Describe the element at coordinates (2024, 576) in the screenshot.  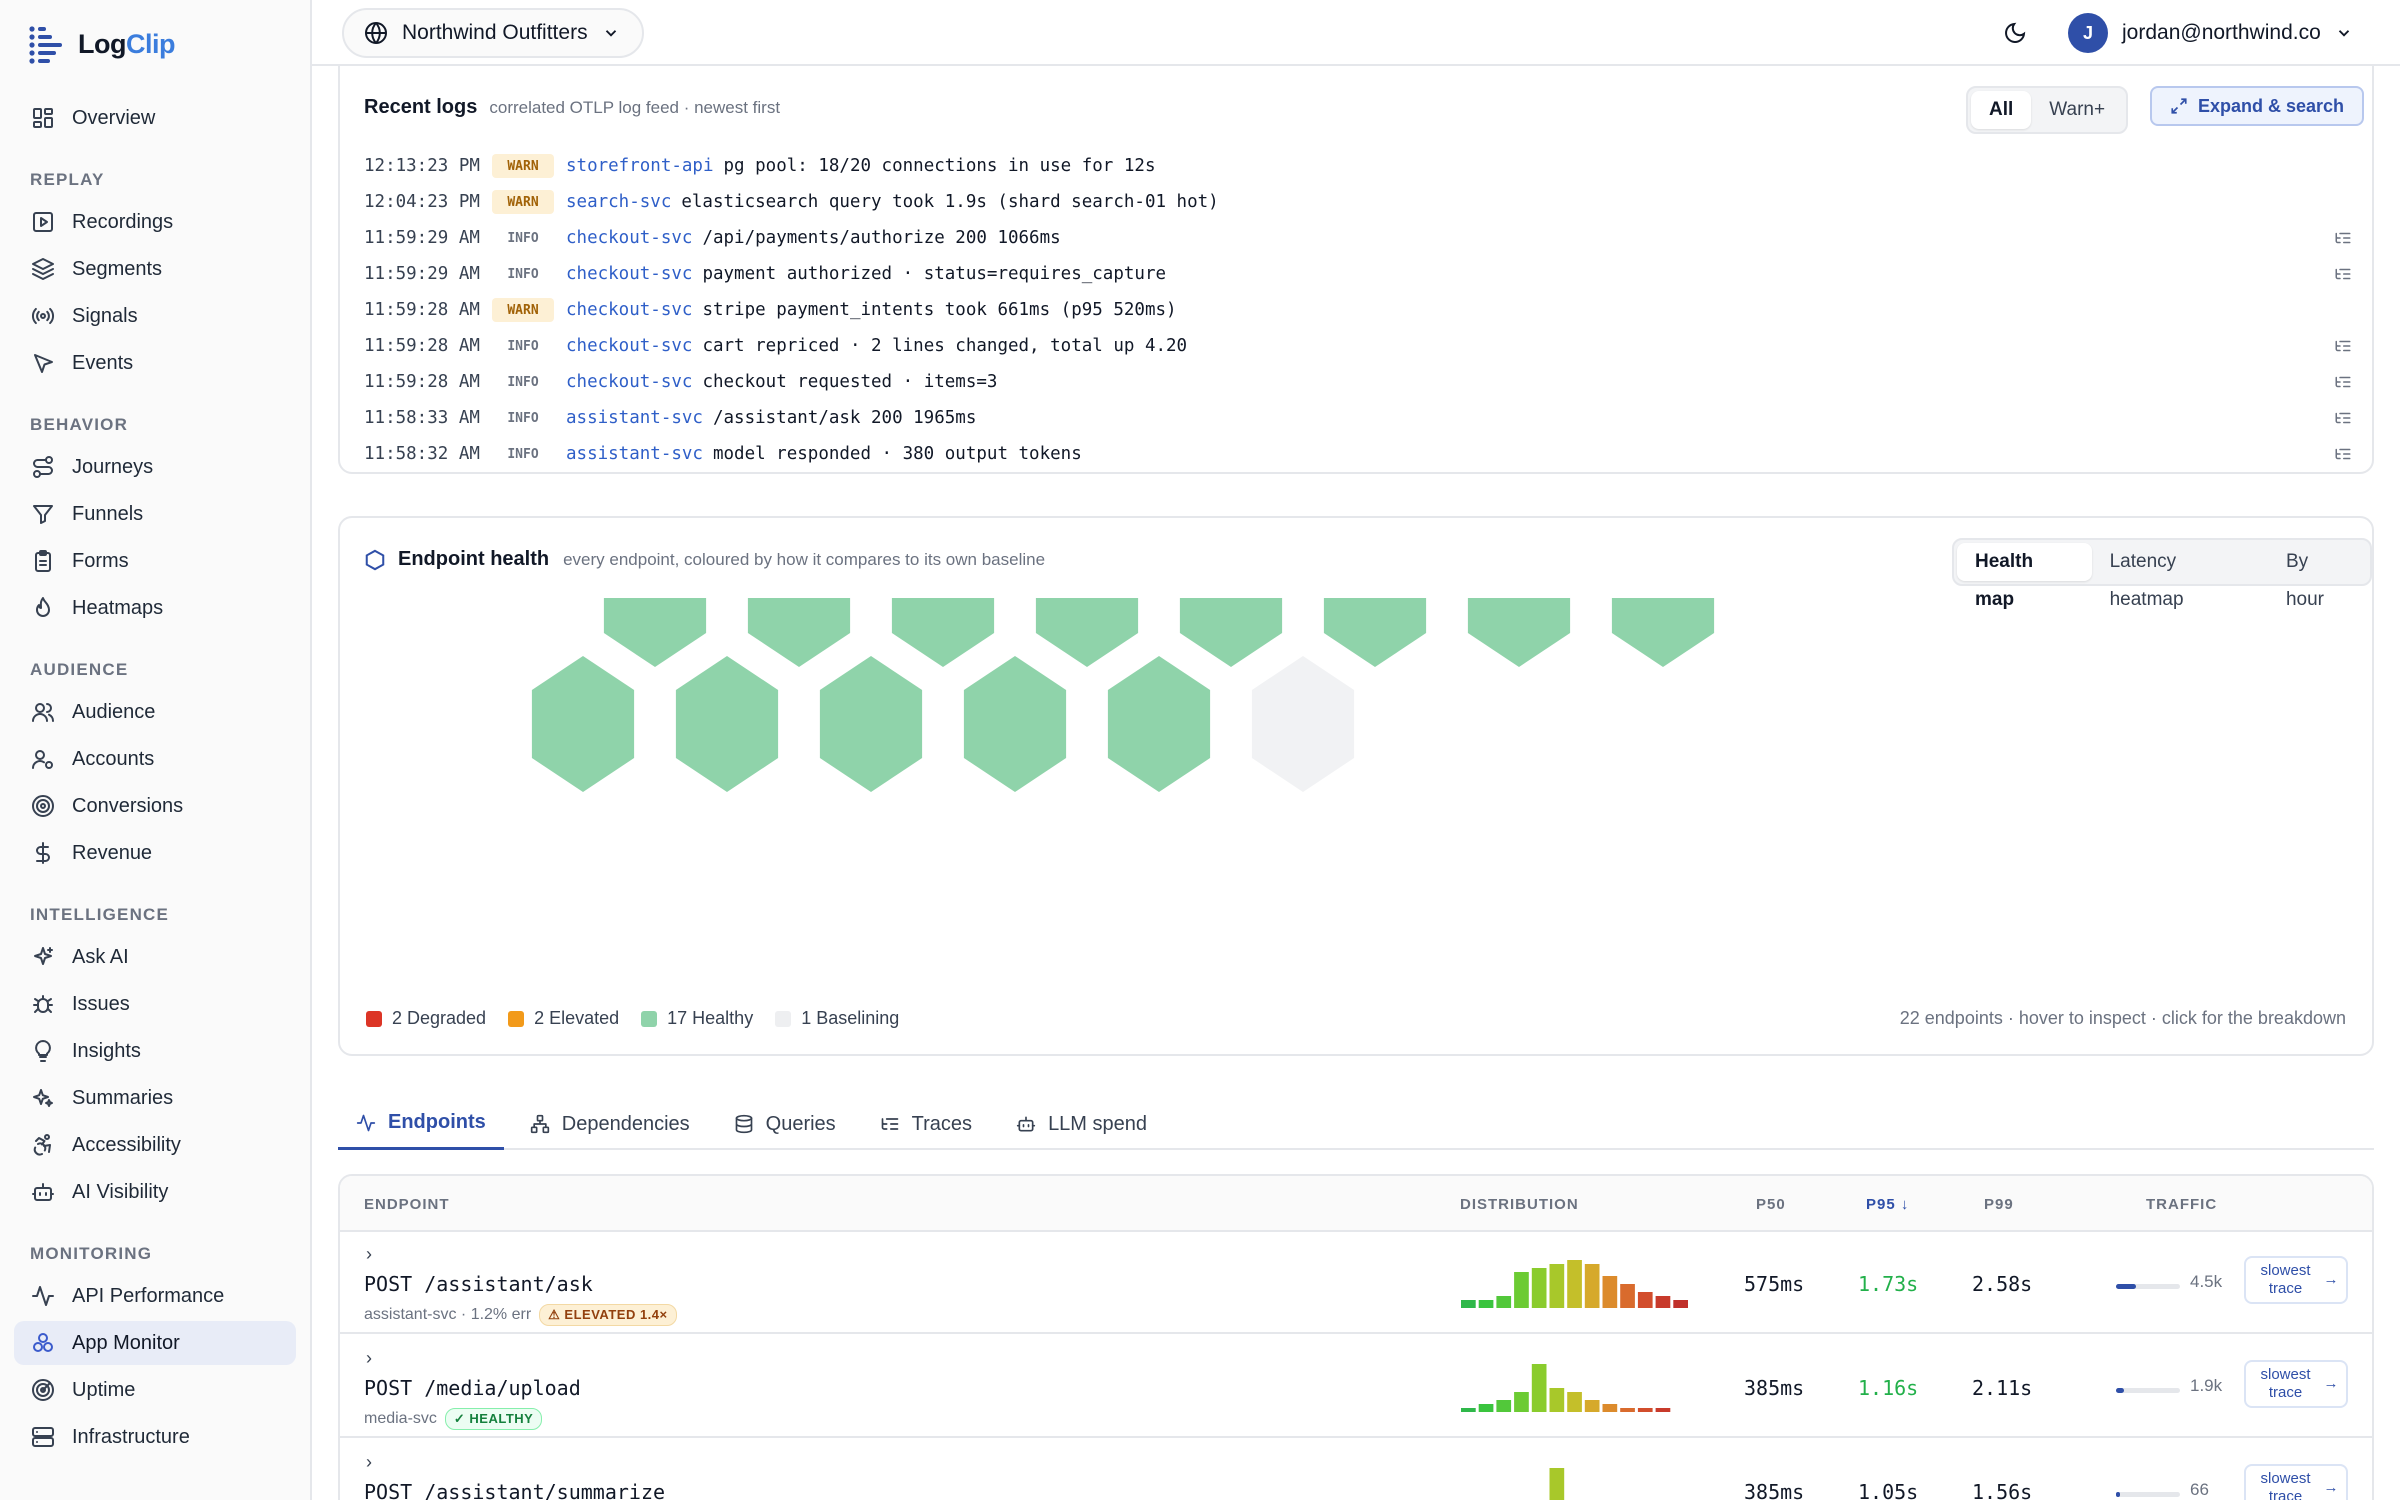
I see `view-health-map: Health map` at that location.